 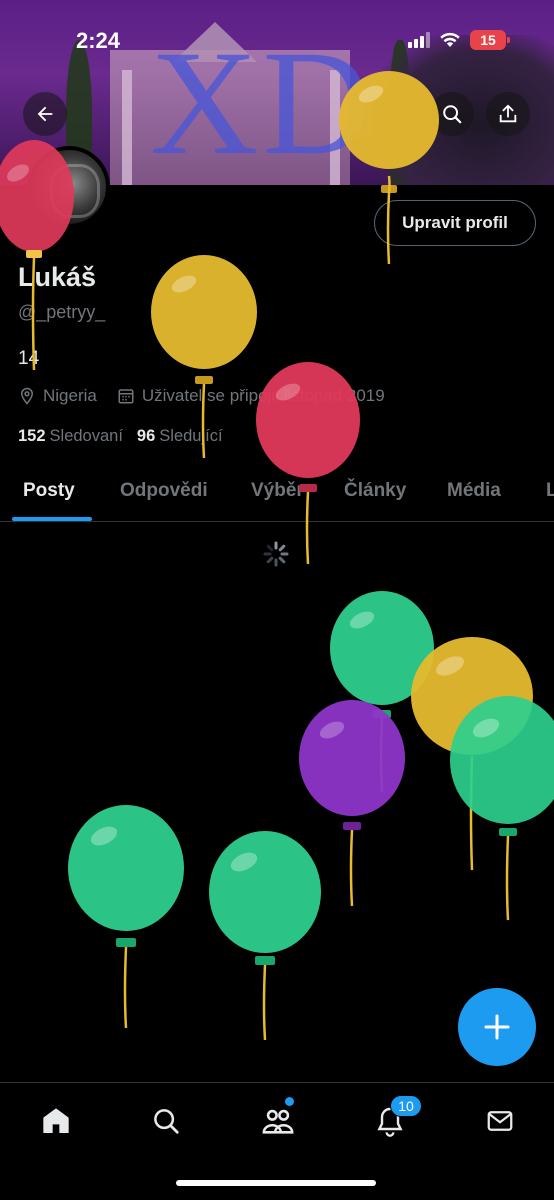 What do you see at coordinates (70, 395) in the screenshot?
I see `location-text: Nigeria` at bounding box center [70, 395].